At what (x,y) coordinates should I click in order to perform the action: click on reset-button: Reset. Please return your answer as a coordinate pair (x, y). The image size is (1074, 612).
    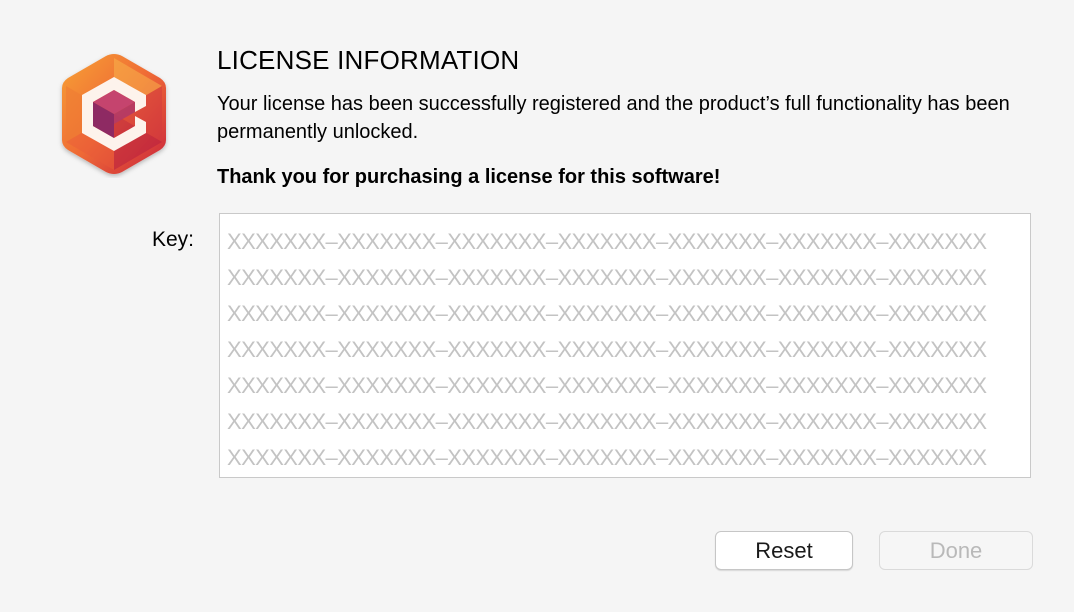
    Looking at the image, I should click on (784, 550).